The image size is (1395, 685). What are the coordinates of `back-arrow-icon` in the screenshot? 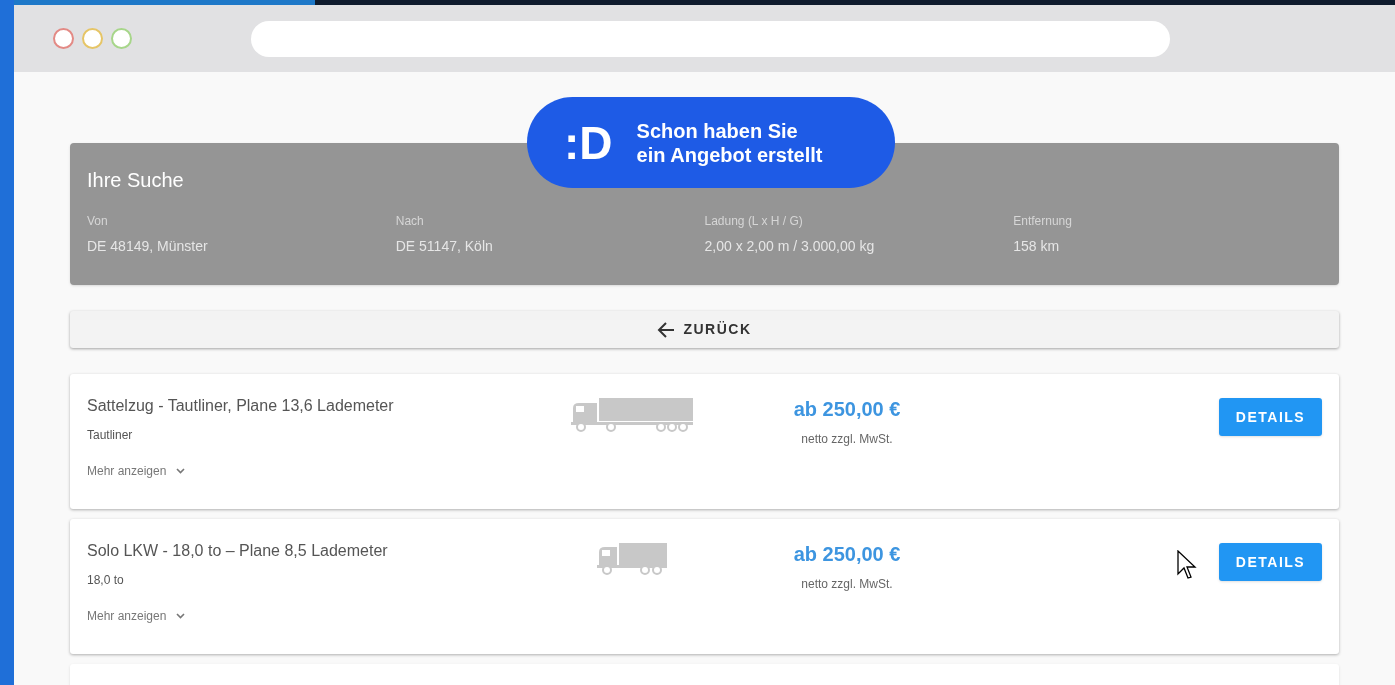 It's located at (666, 329).